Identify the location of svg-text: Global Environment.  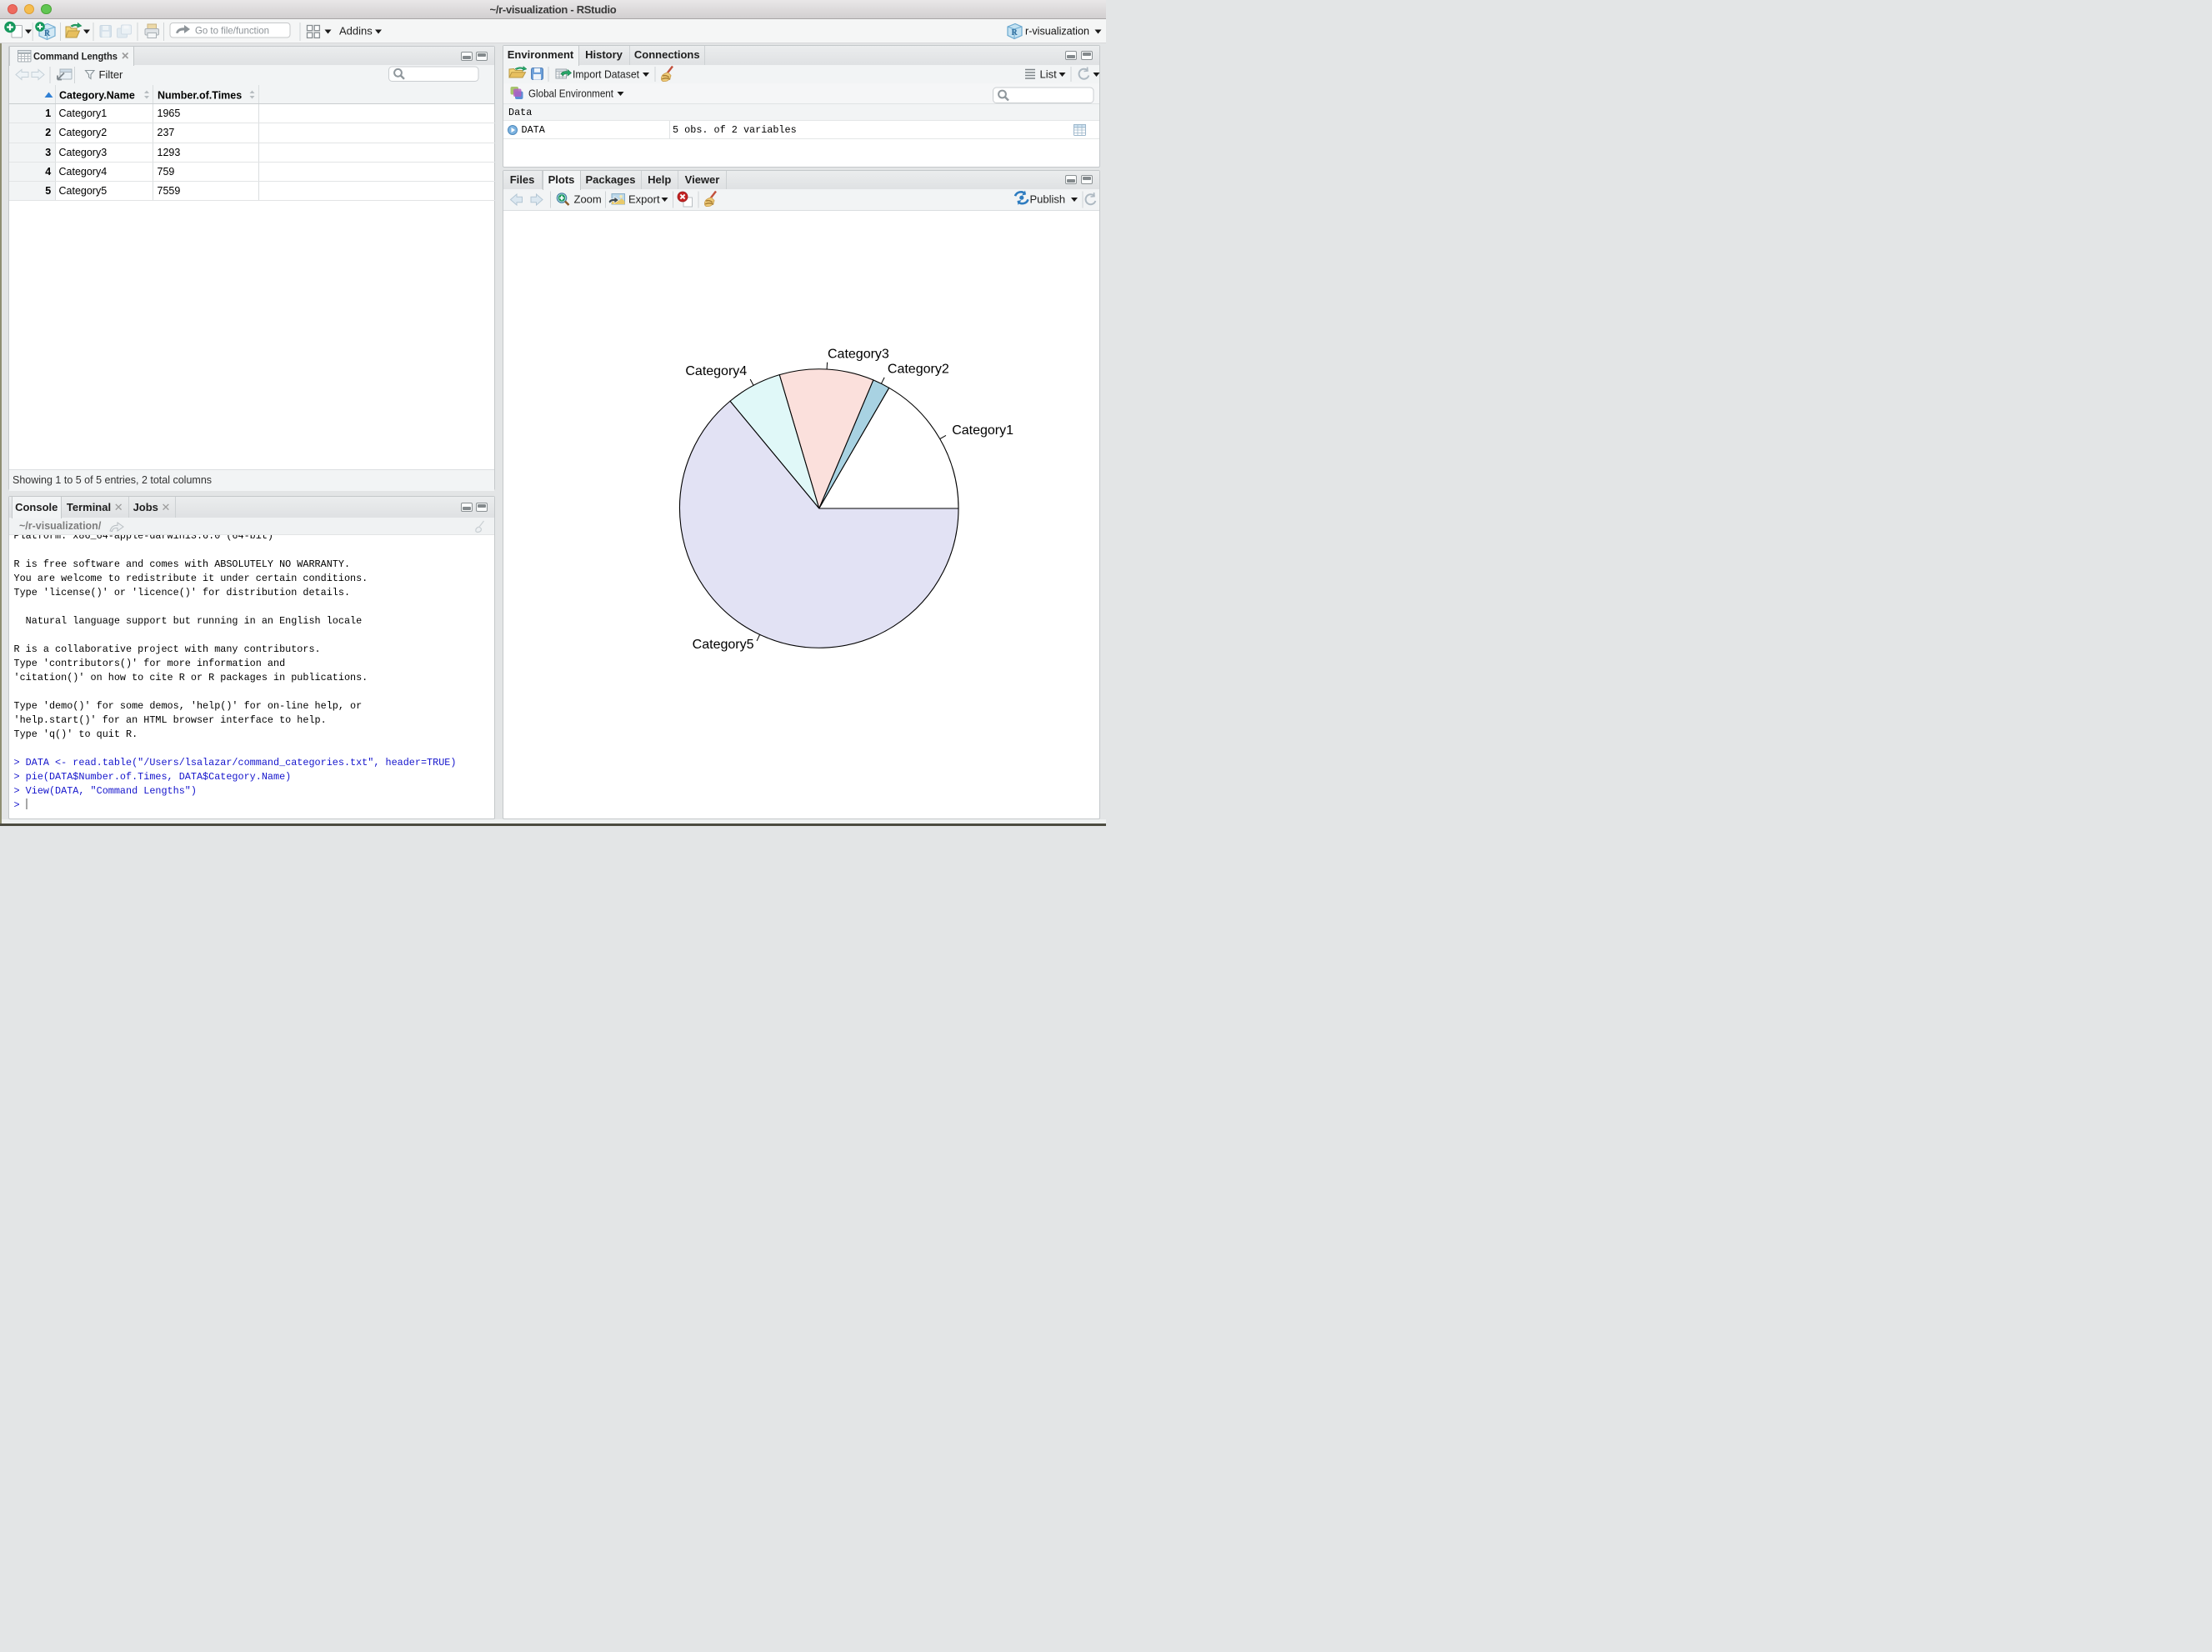
(570, 93).